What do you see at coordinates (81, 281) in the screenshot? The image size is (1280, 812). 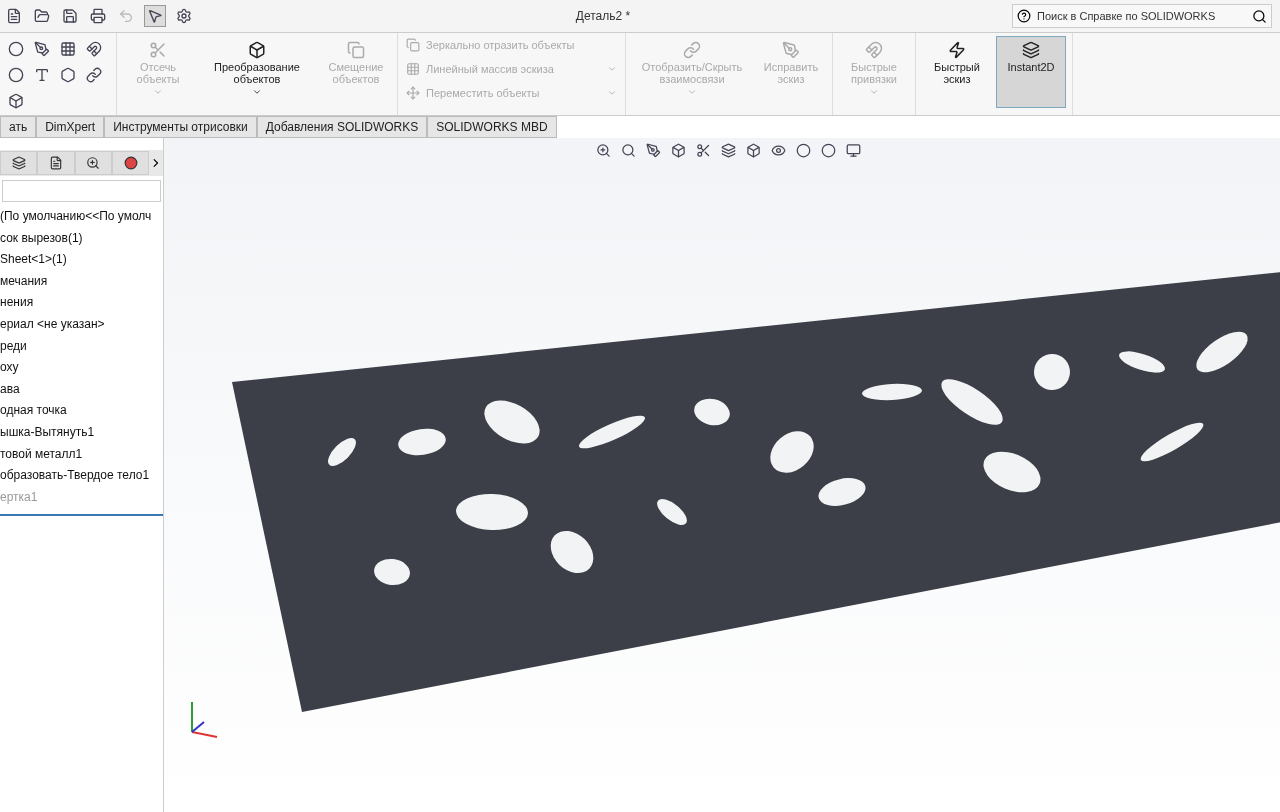 I see `tree-item: мечания` at bounding box center [81, 281].